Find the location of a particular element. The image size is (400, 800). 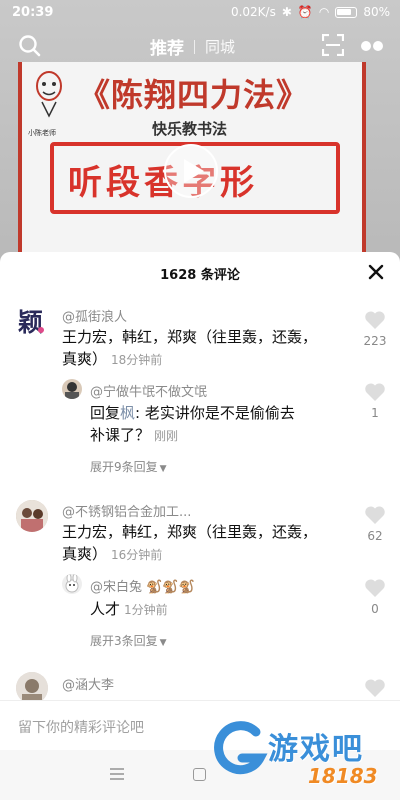

bluetooth-icon: ✱ is located at coordinates (286, 12).